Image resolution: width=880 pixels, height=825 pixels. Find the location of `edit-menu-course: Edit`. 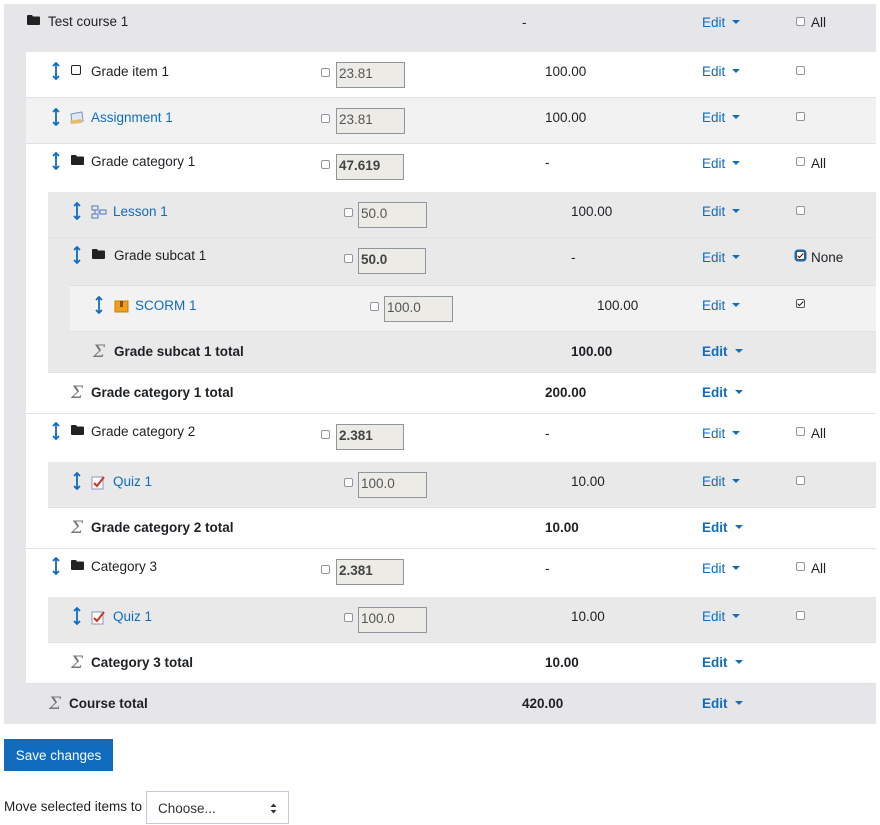

edit-menu-course: Edit is located at coordinates (721, 23).